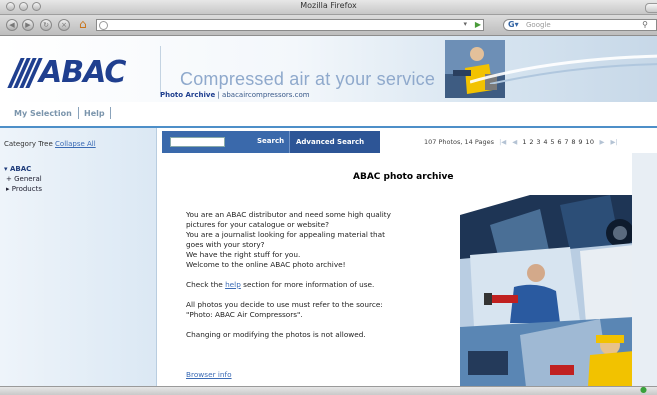 The width and height of the screenshot is (657, 395). I want to click on tree-root-abac: ▾ ABAC, so click(23, 169).